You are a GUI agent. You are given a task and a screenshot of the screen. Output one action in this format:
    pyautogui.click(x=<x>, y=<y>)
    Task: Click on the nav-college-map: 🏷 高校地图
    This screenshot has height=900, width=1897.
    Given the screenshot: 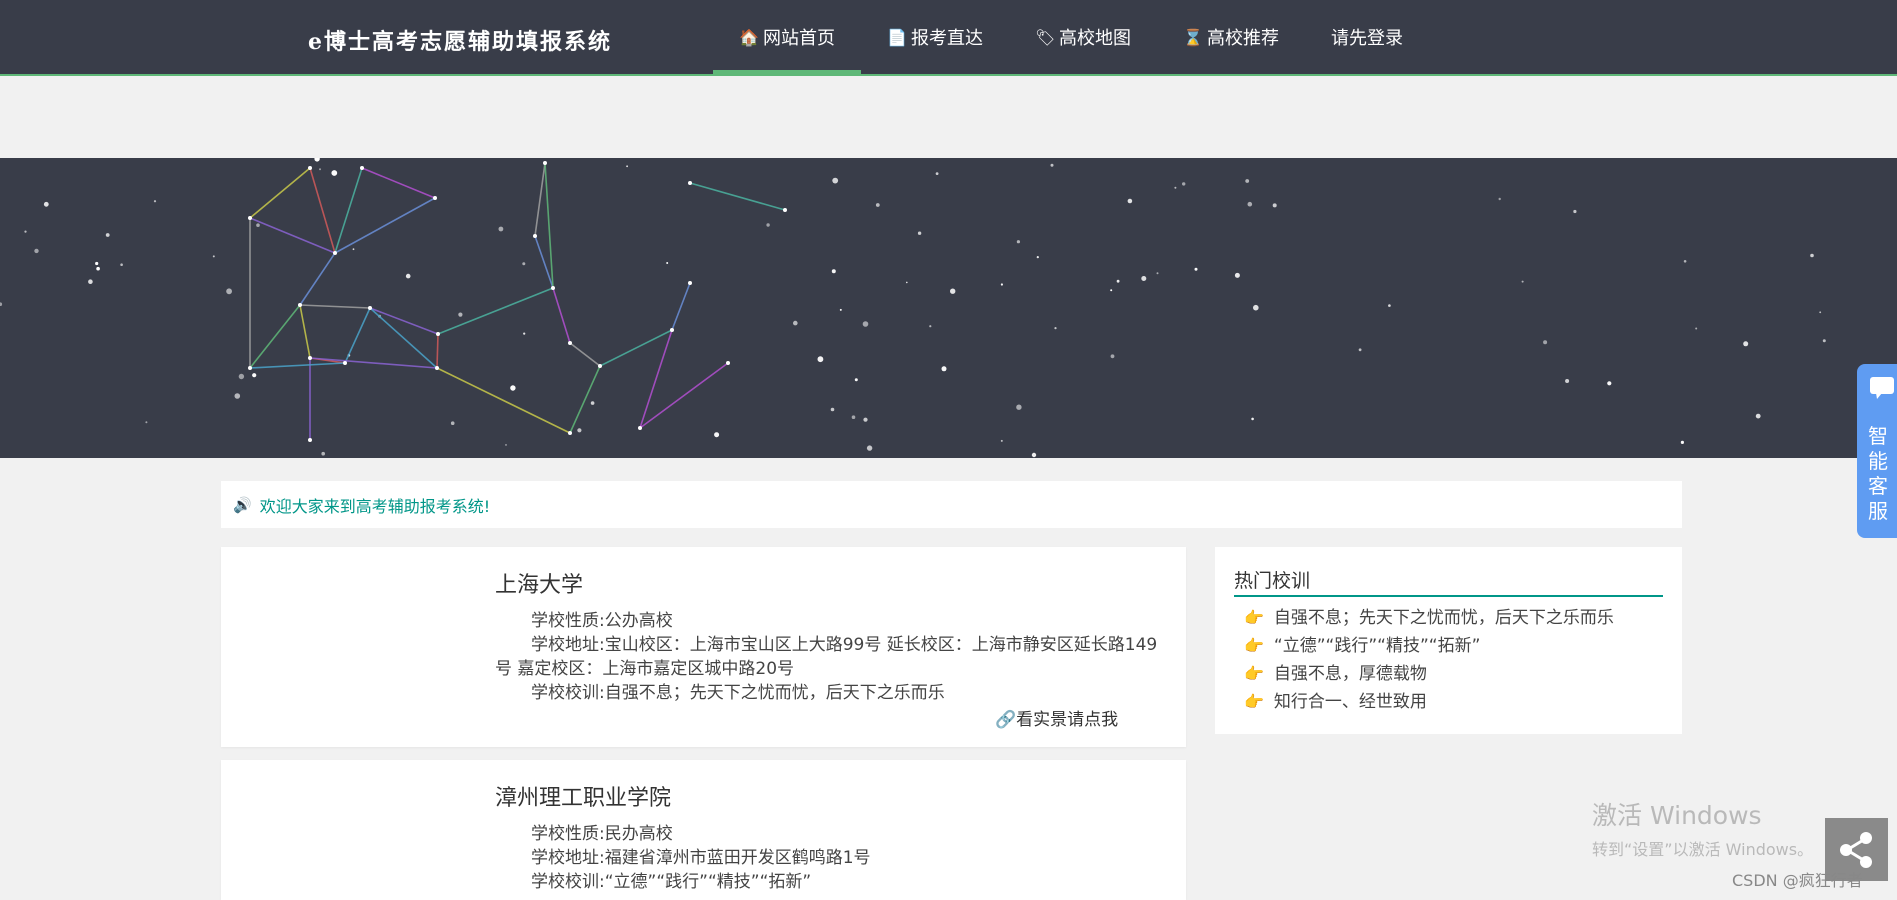 What is the action you would take?
    pyautogui.click(x=1083, y=37)
    